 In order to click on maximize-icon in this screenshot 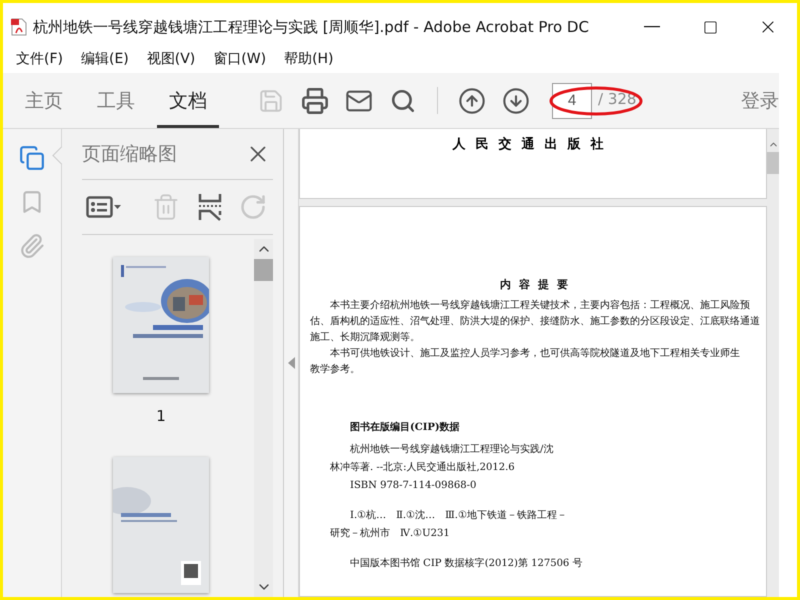, I will do `click(710, 27)`.